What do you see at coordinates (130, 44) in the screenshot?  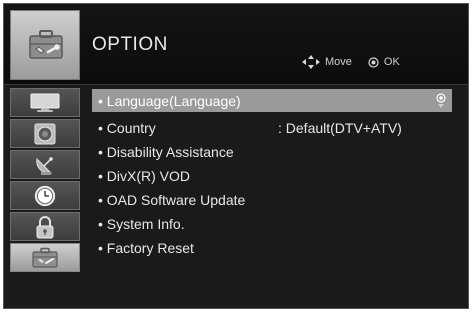 I see `page-title: OPTION` at bounding box center [130, 44].